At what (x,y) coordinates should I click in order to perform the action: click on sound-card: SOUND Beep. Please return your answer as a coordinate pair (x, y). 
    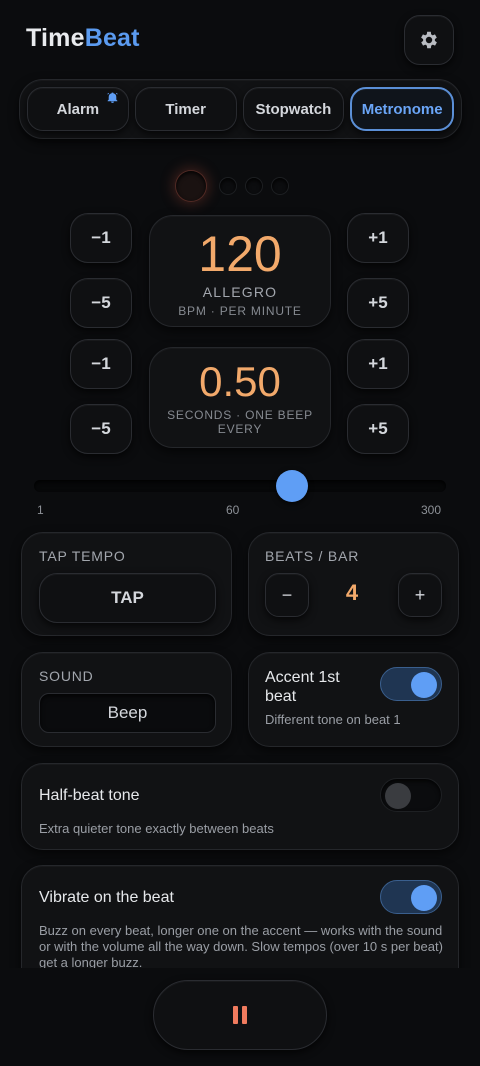
    Looking at the image, I should click on (126, 699).